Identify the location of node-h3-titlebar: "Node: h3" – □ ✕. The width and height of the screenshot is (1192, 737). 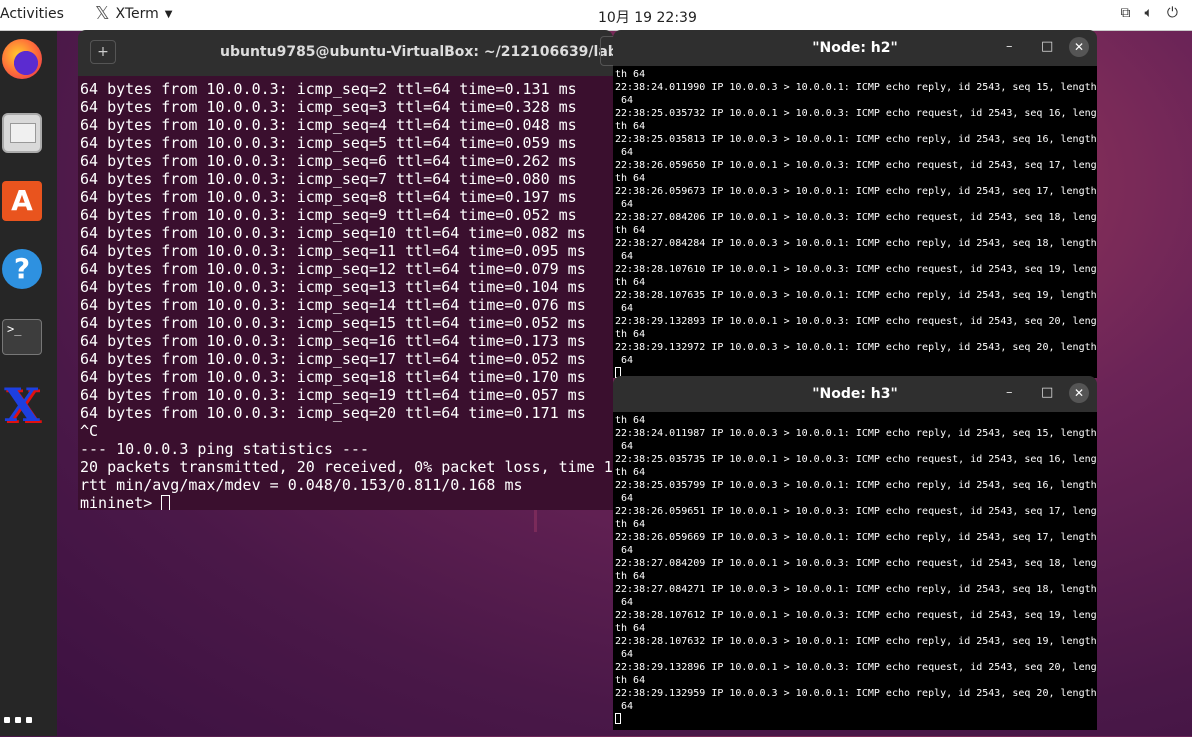
(855, 394).